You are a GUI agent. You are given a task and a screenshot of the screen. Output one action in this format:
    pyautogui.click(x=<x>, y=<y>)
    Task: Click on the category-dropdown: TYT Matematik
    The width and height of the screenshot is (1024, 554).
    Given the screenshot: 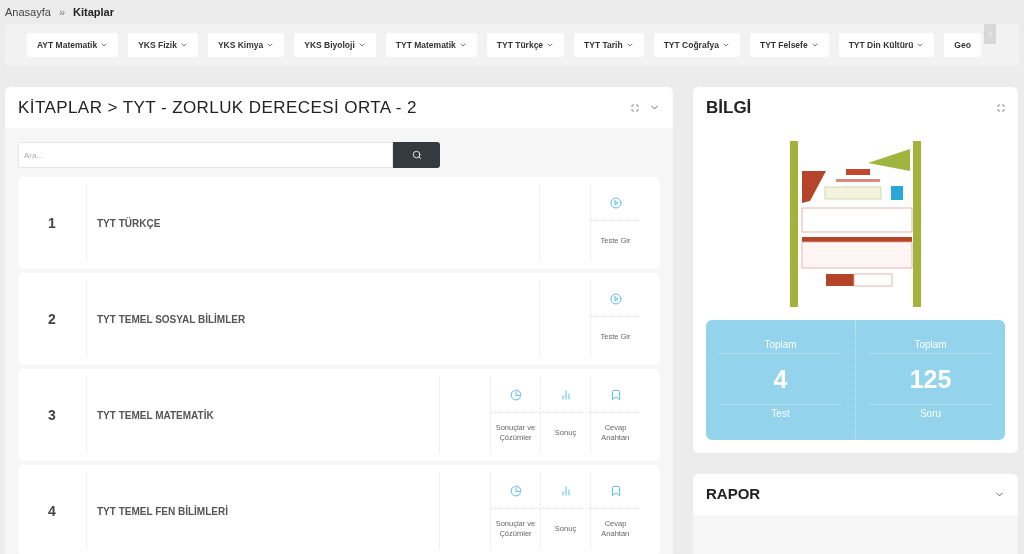 What is the action you would take?
    pyautogui.click(x=431, y=45)
    